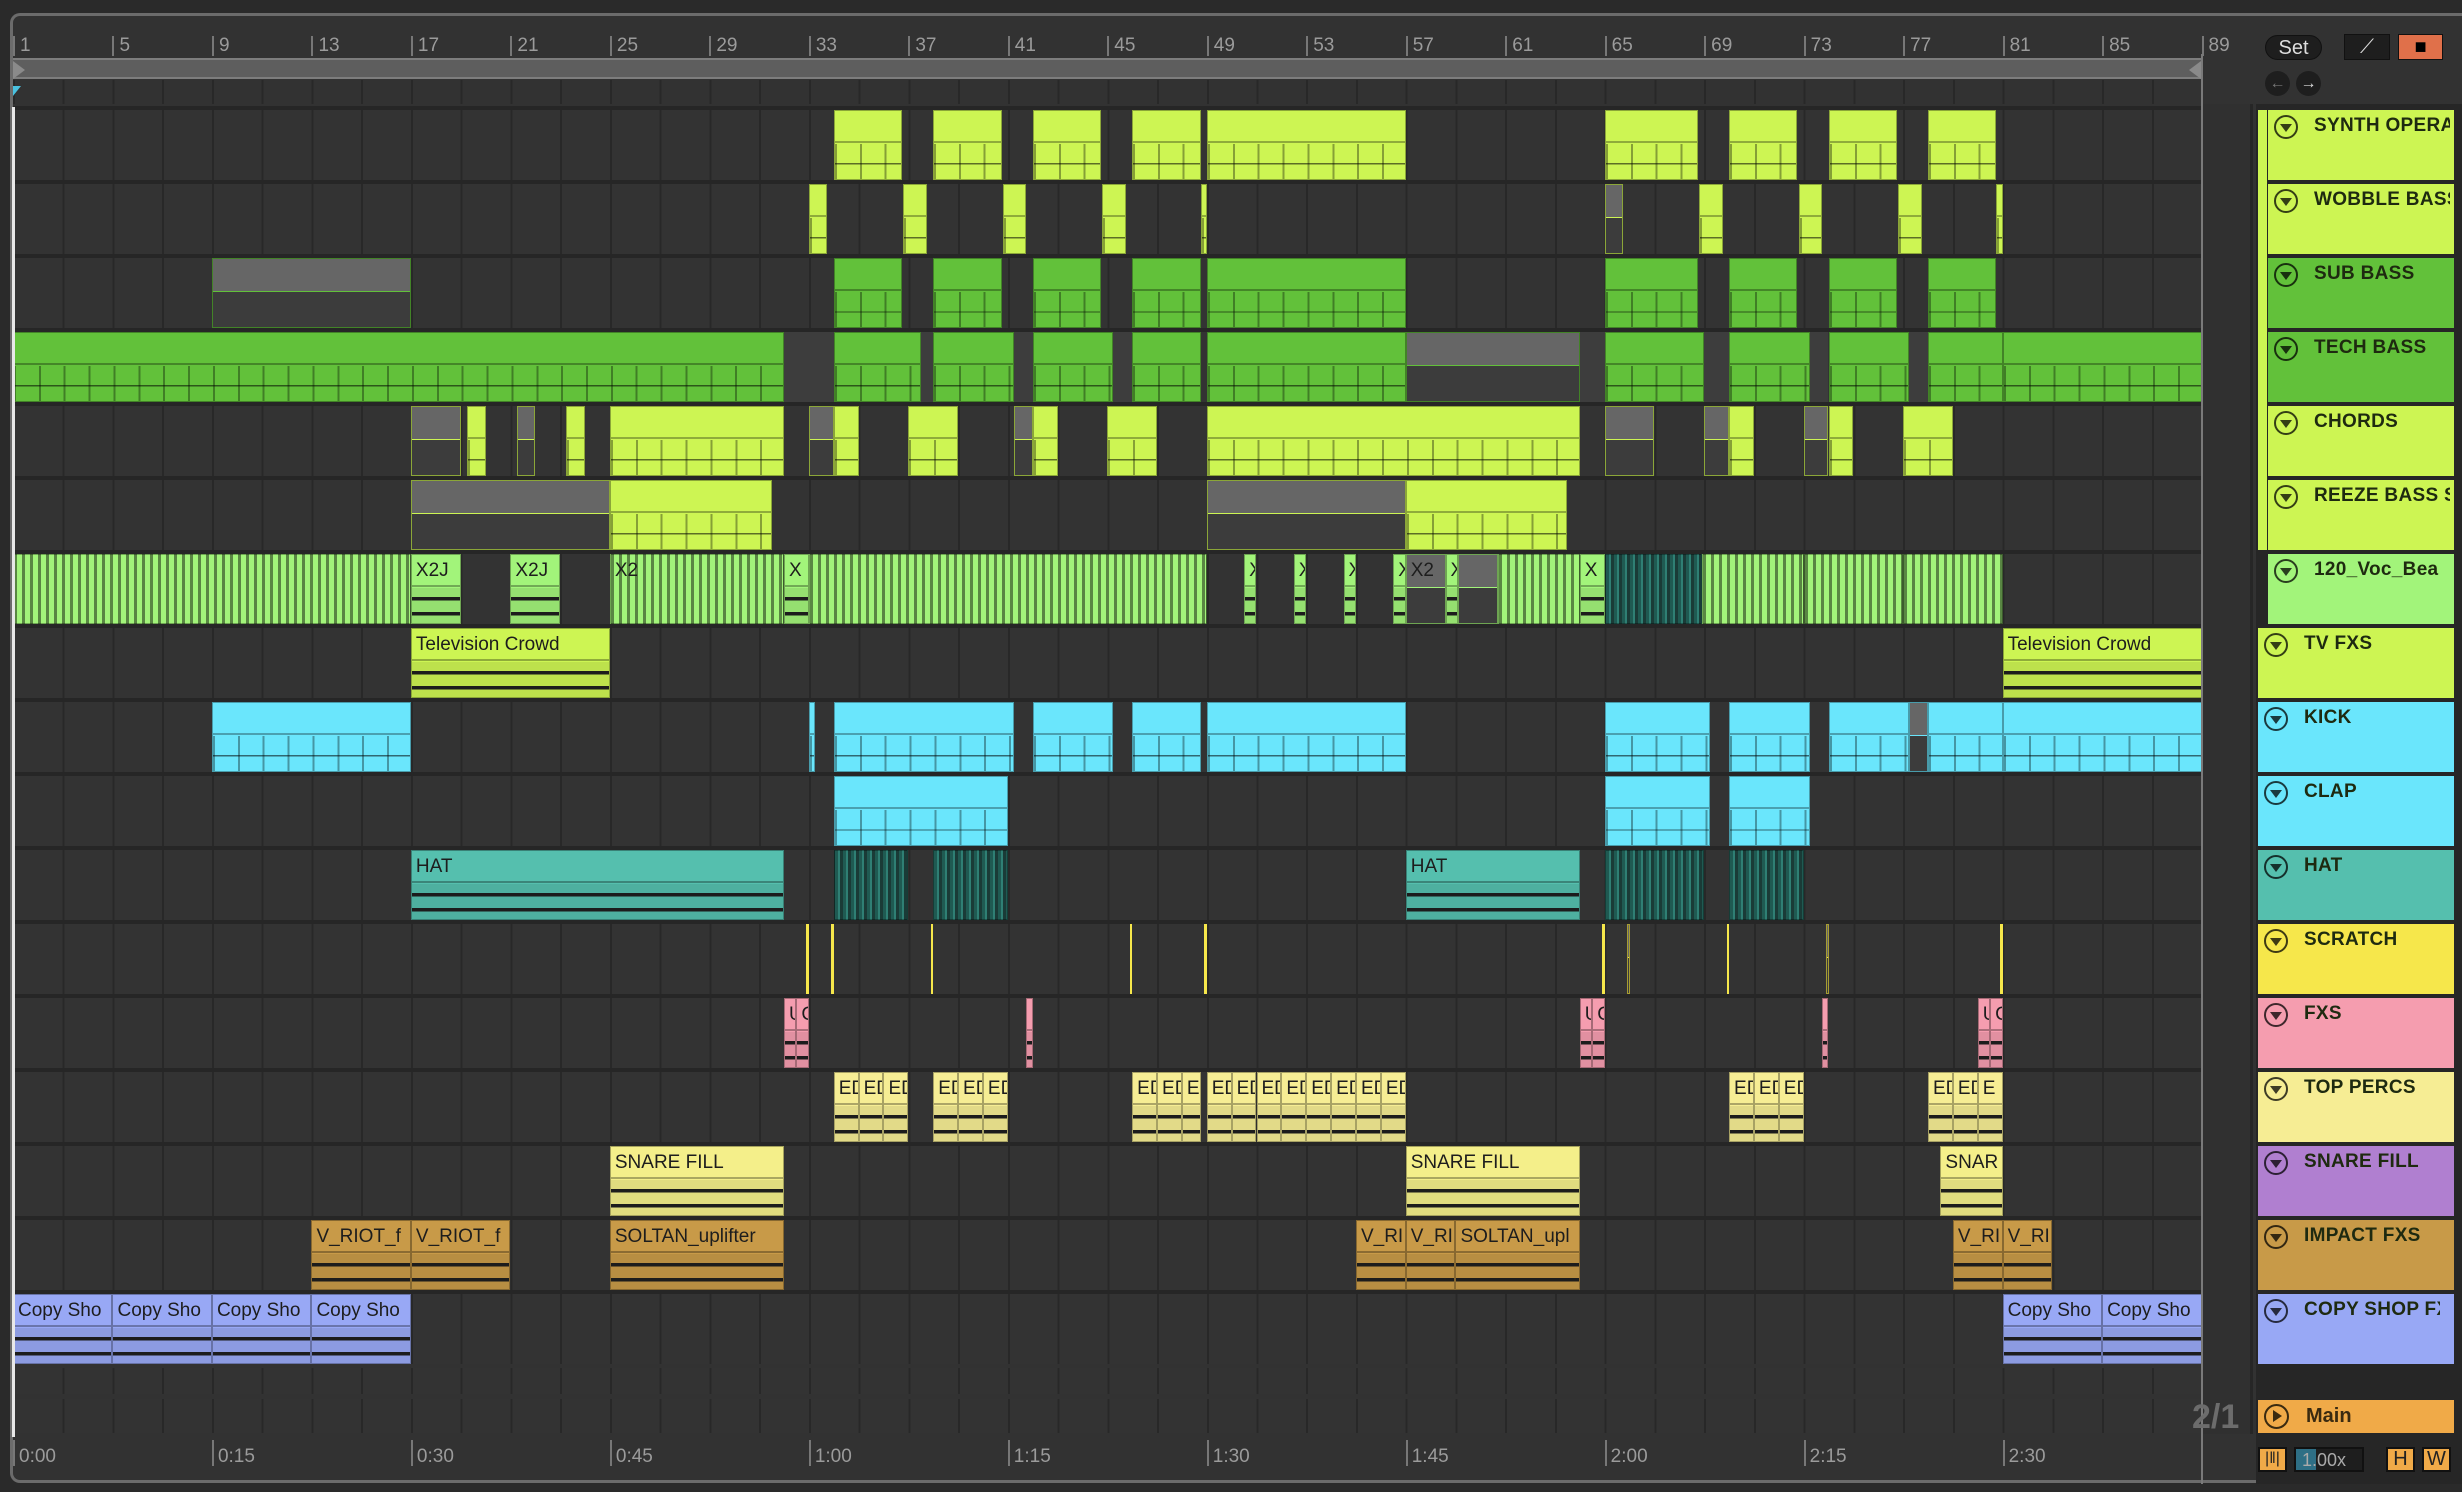  What do you see at coordinates (1108, 885) in the screenshot?
I see `track-lane: HAT HAT` at bounding box center [1108, 885].